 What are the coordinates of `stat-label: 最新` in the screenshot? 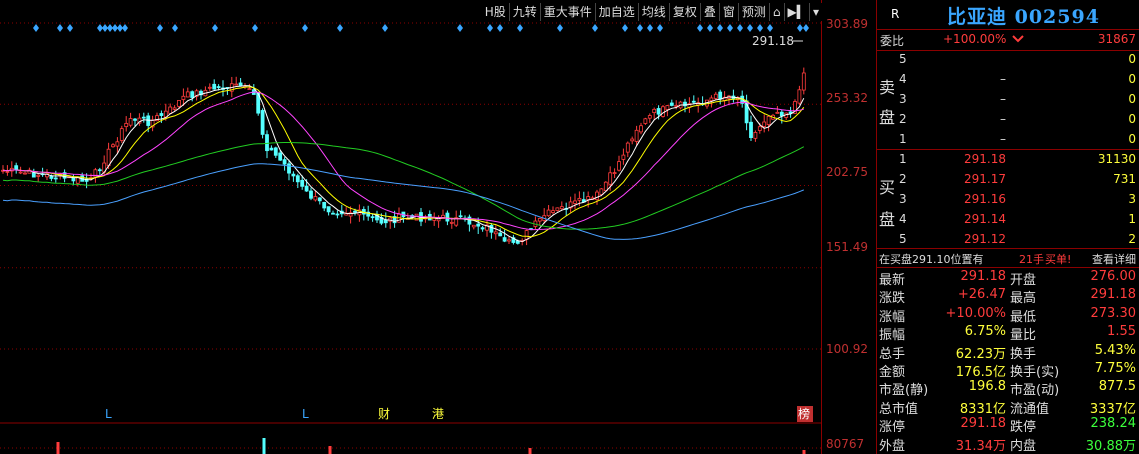 It's located at (892, 280).